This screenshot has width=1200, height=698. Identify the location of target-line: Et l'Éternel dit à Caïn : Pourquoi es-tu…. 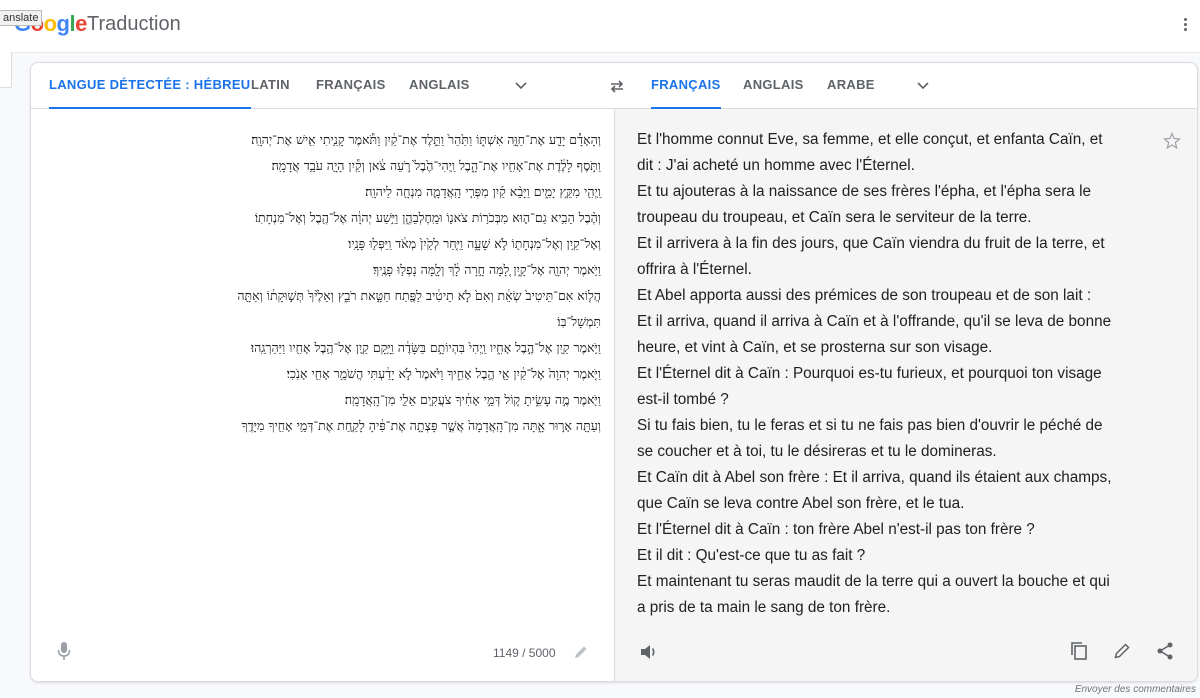
(869, 373).